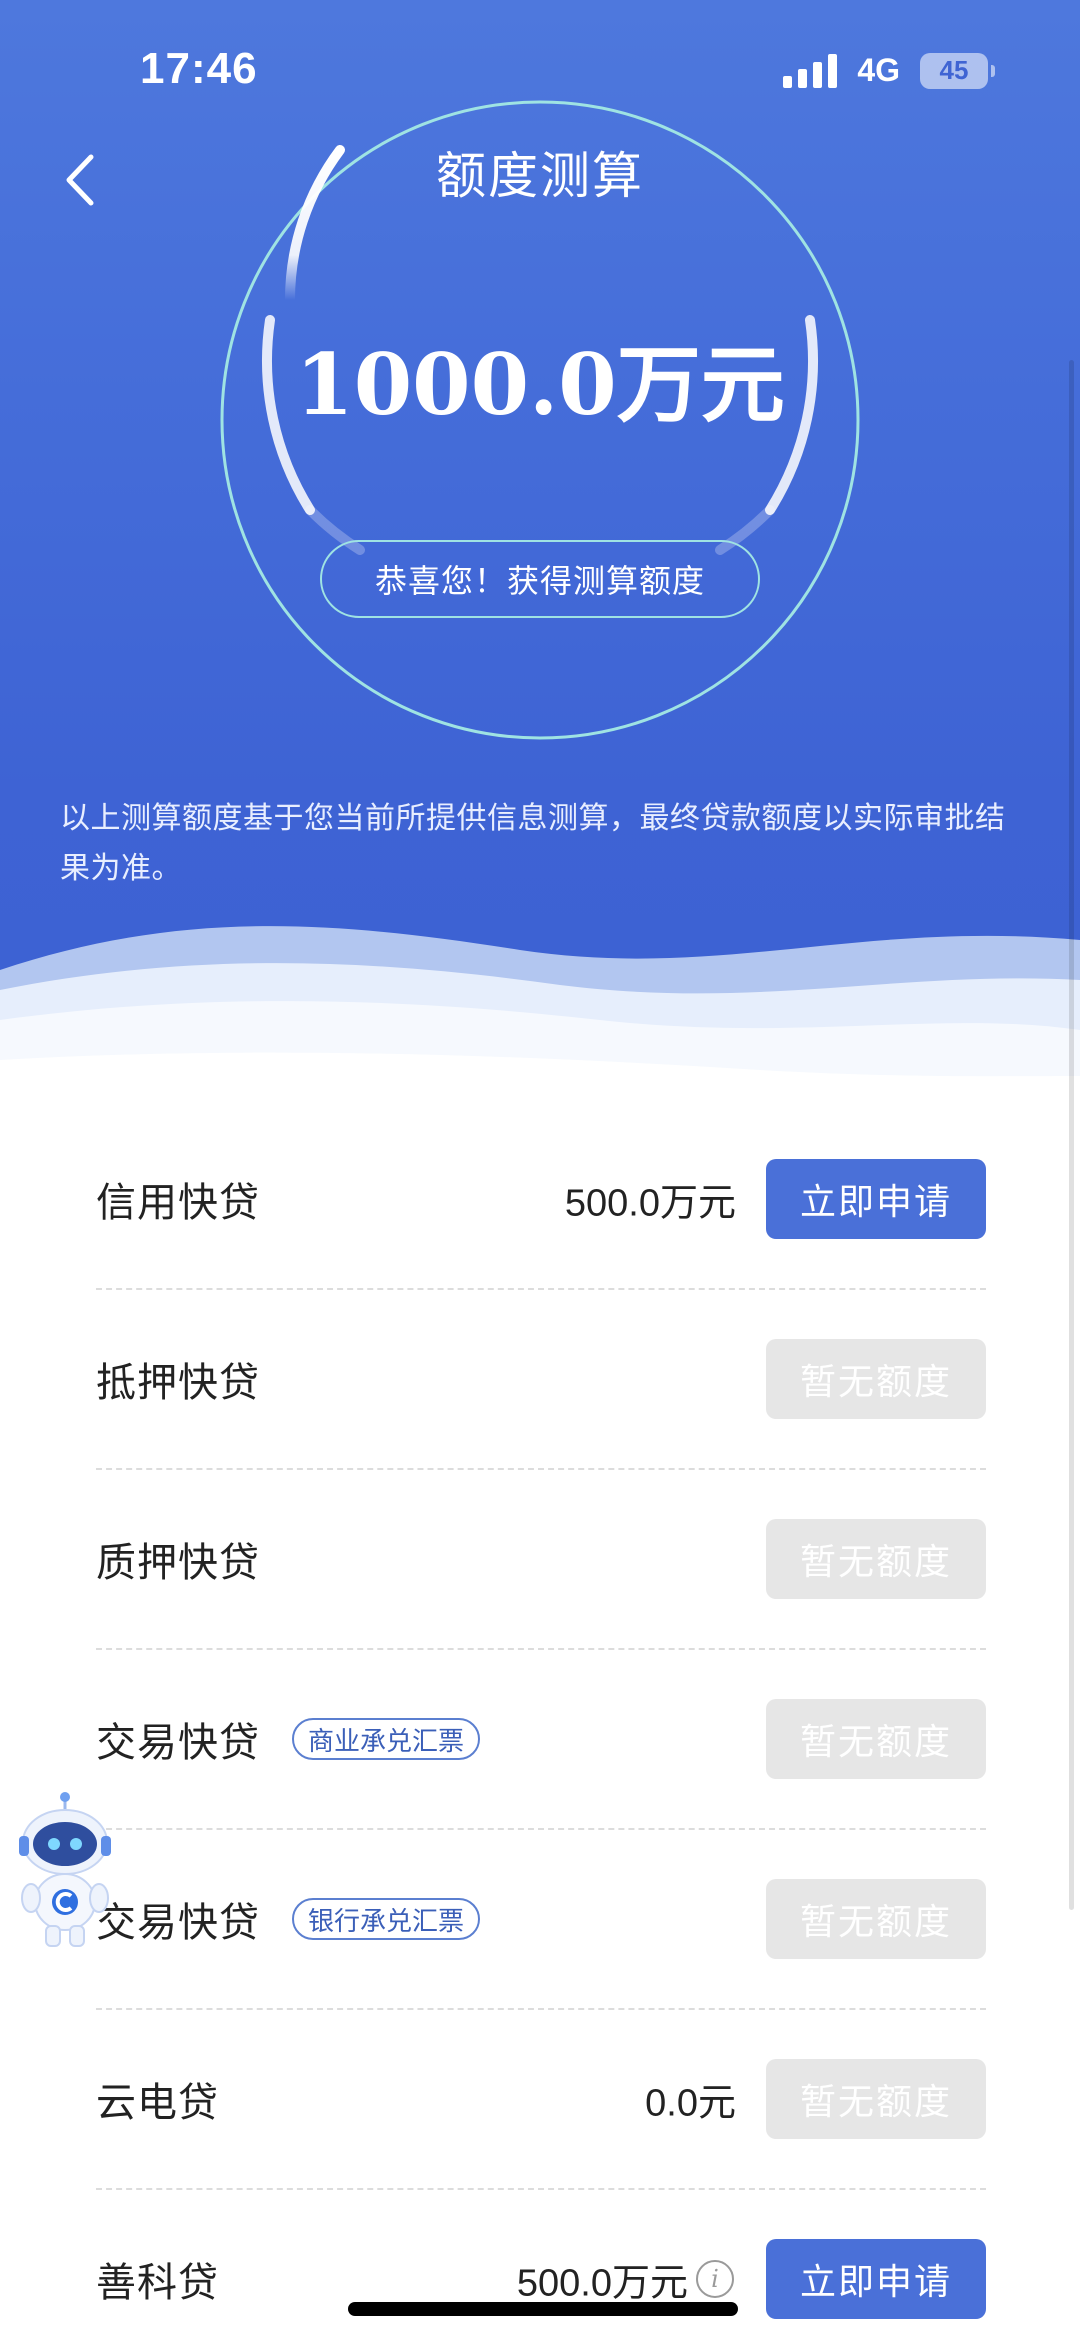  Describe the element at coordinates (541, 1380) in the screenshot. I see `loan-row: 抵押快贷 暂无额度` at that location.